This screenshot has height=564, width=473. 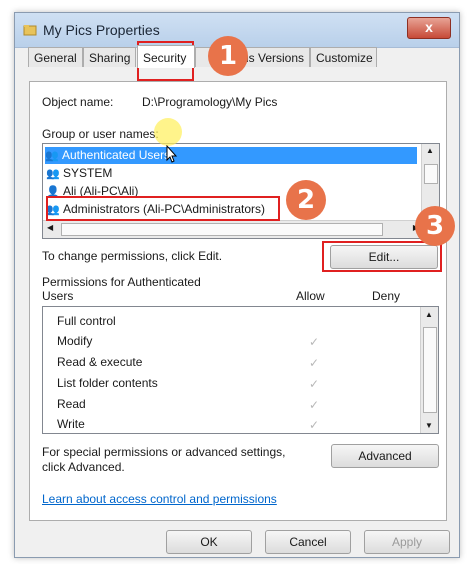 What do you see at coordinates (306, 200) in the screenshot?
I see `step-2-badge: 2` at bounding box center [306, 200].